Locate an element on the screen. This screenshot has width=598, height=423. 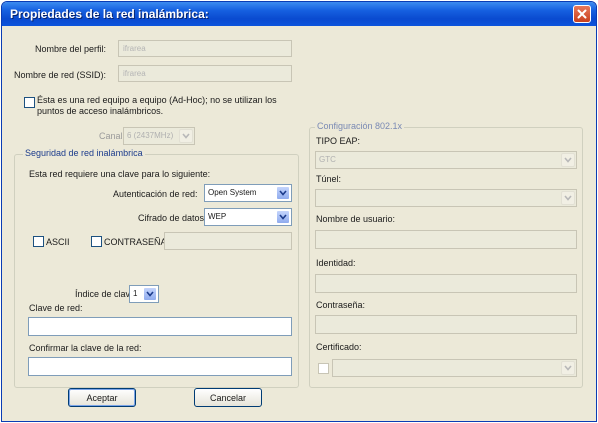
close-icon is located at coordinates (582, 14).